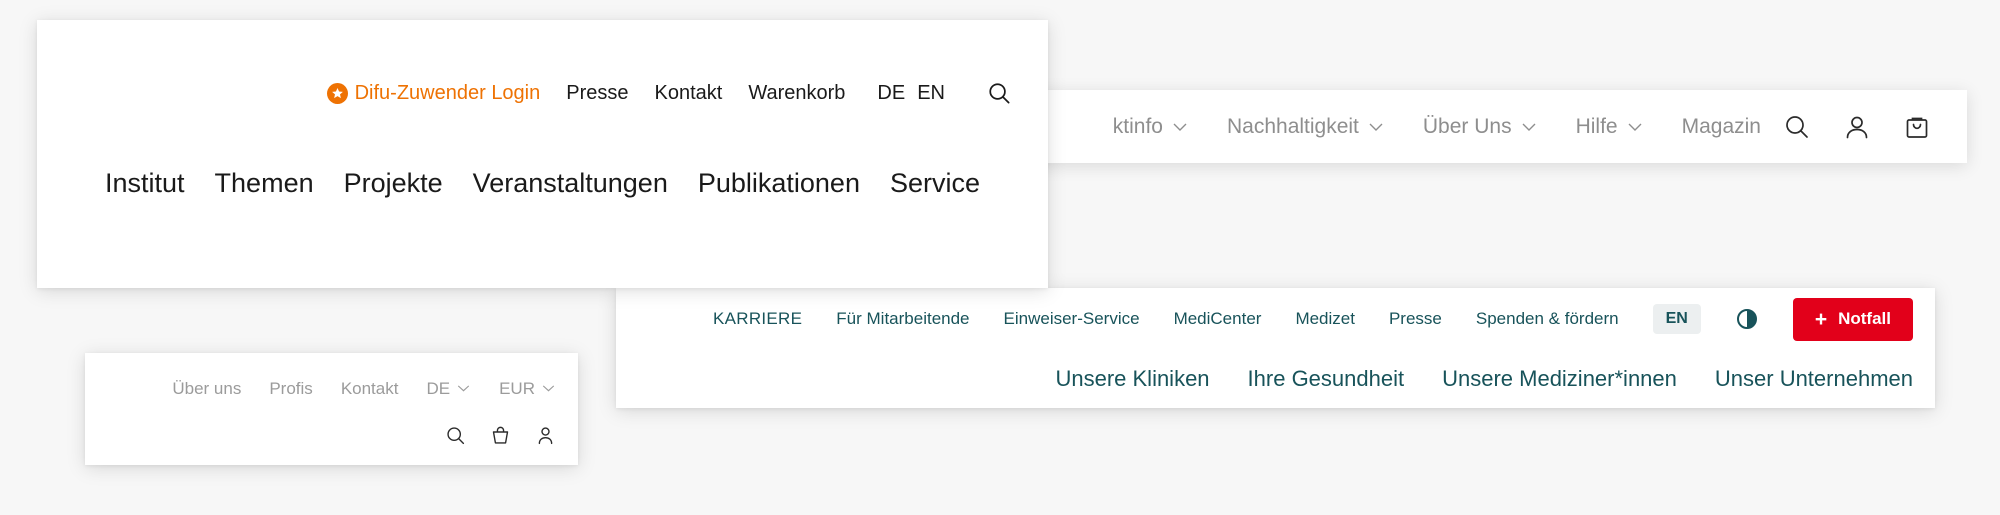 Image resolution: width=2000 pixels, height=515 pixels. What do you see at coordinates (290, 389) in the screenshot?
I see `mini-link-profis: Profis` at bounding box center [290, 389].